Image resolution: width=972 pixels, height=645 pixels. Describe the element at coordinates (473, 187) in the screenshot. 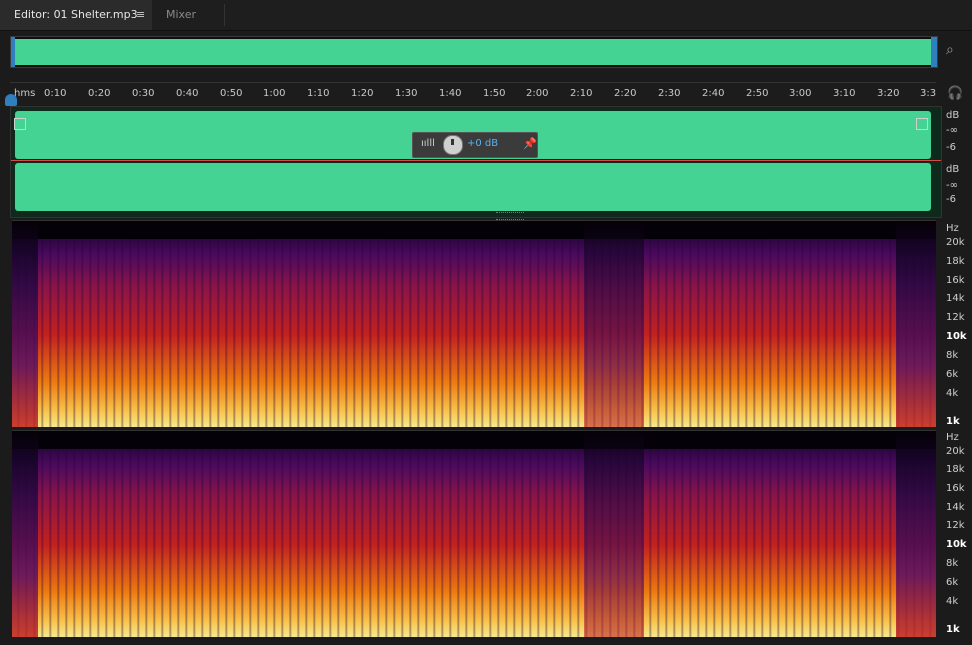

I see `waveform-channel-right` at that location.